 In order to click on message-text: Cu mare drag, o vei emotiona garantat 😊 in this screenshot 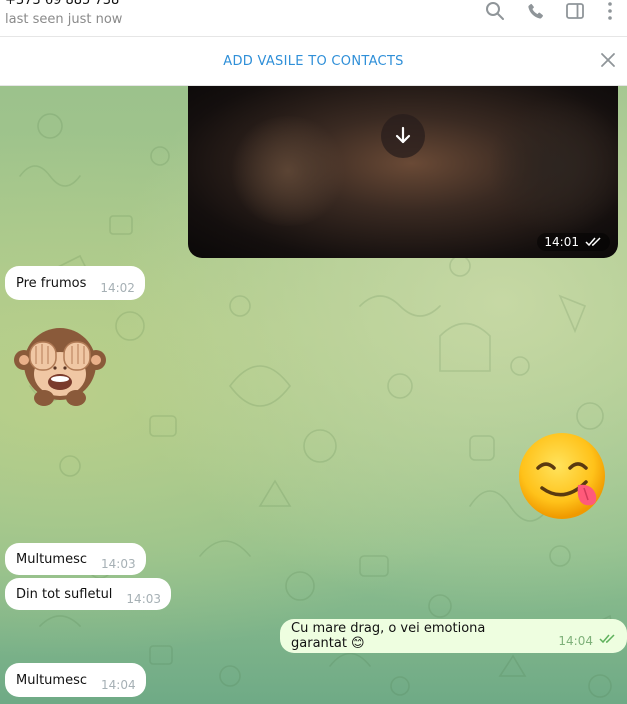, I will do `click(388, 636)`.